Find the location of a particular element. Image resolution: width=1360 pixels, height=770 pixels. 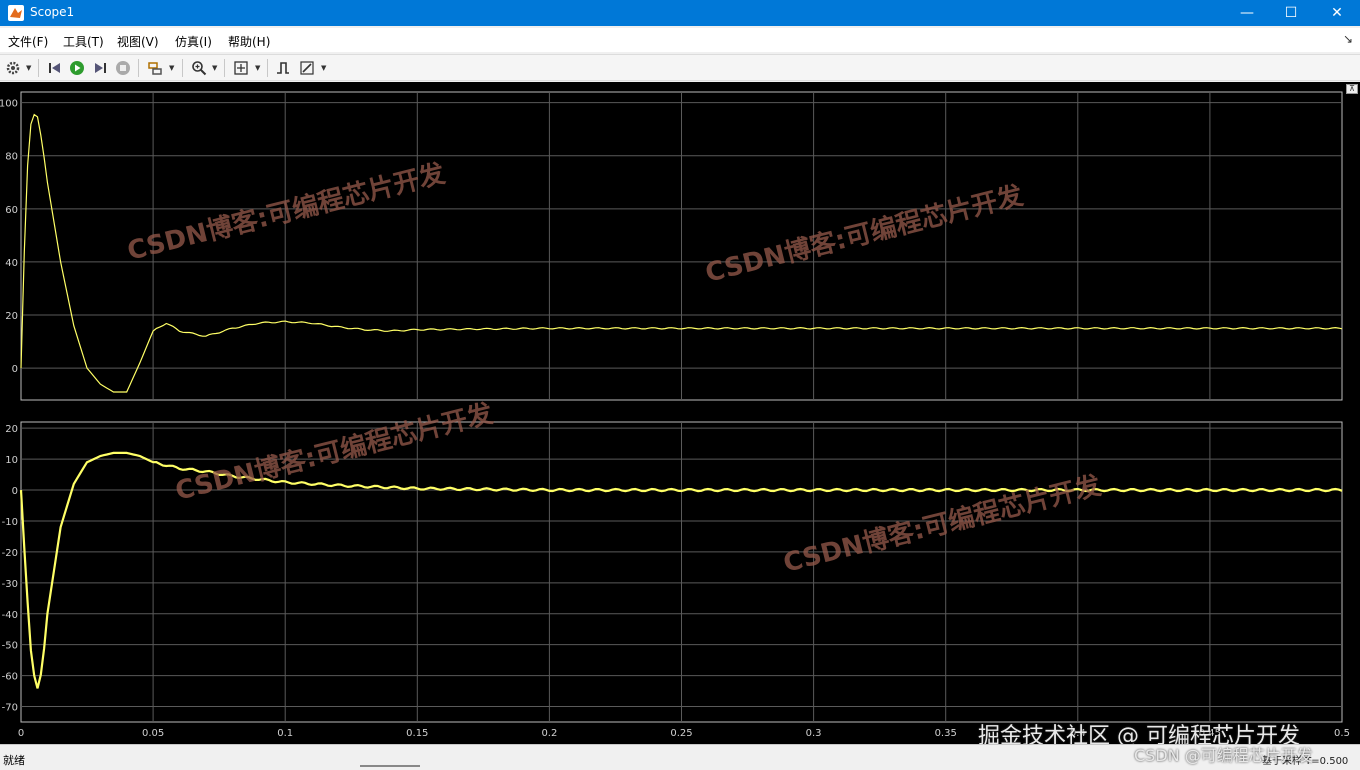

x-tick-label: 0 is located at coordinates (21, 733).